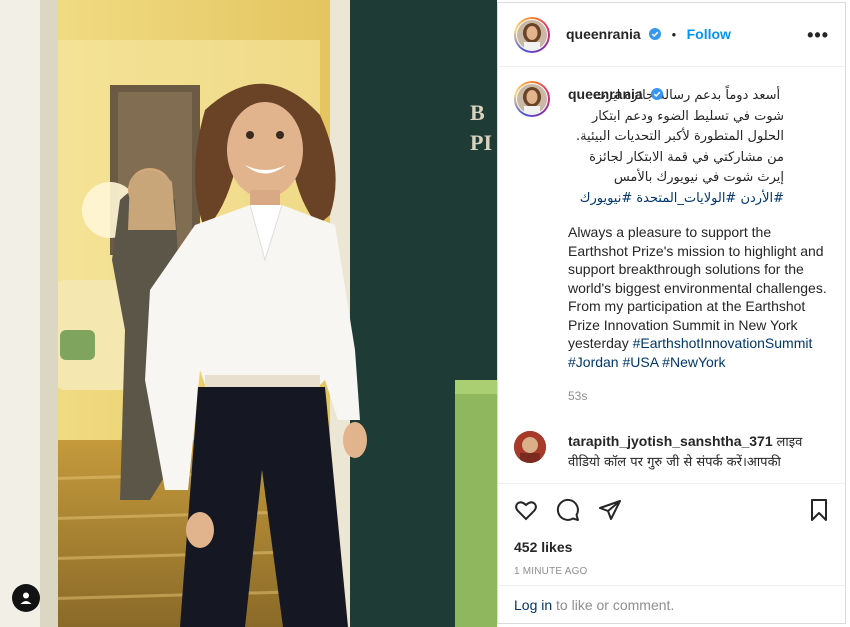 The image size is (850, 627). Describe the element at coordinates (682, 198) in the screenshot. I see `caption-arabic-hashtags: #الأردن #الولايات_المتحدة #نيويورك` at that location.